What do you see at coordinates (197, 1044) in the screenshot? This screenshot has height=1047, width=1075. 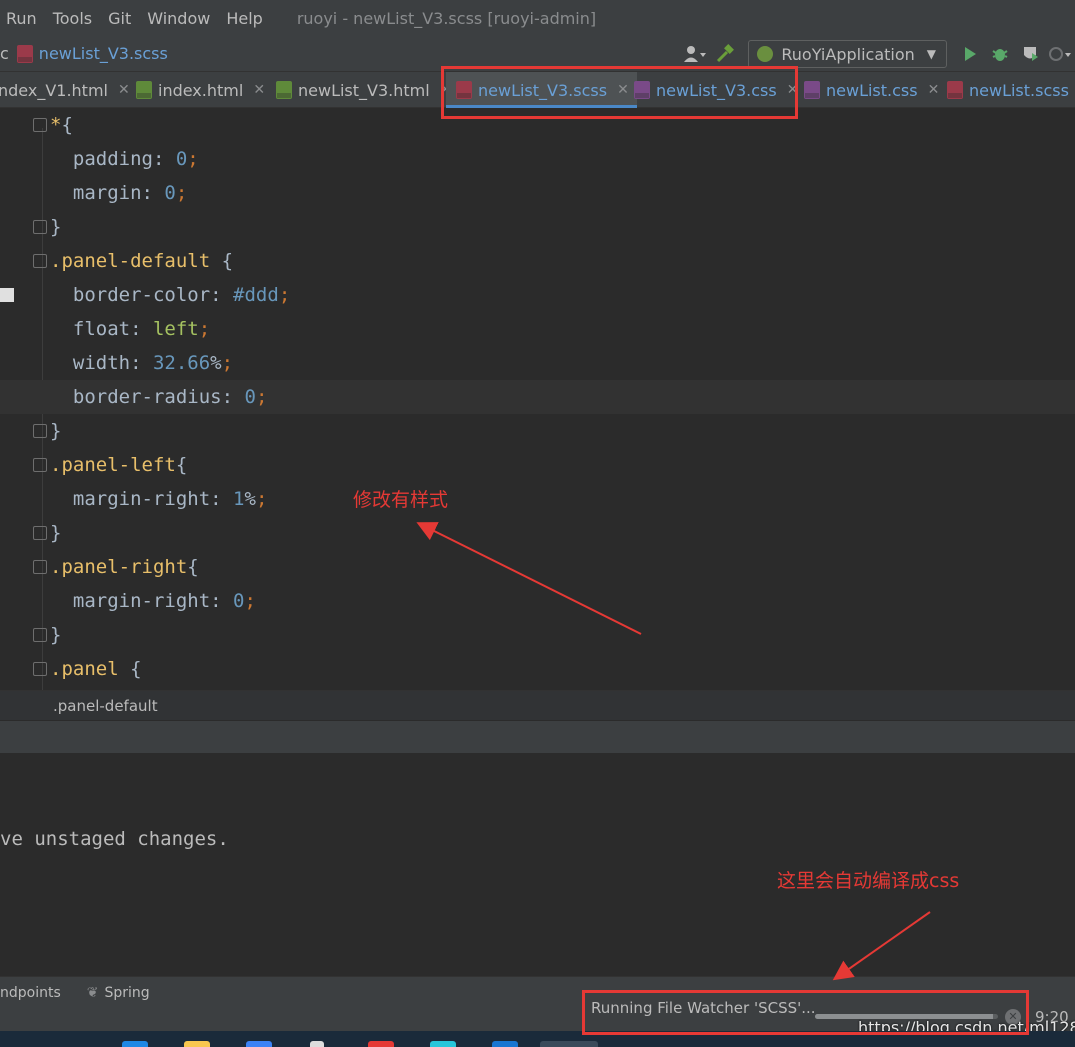 I see `folder-icon` at bounding box center [197, 1044].